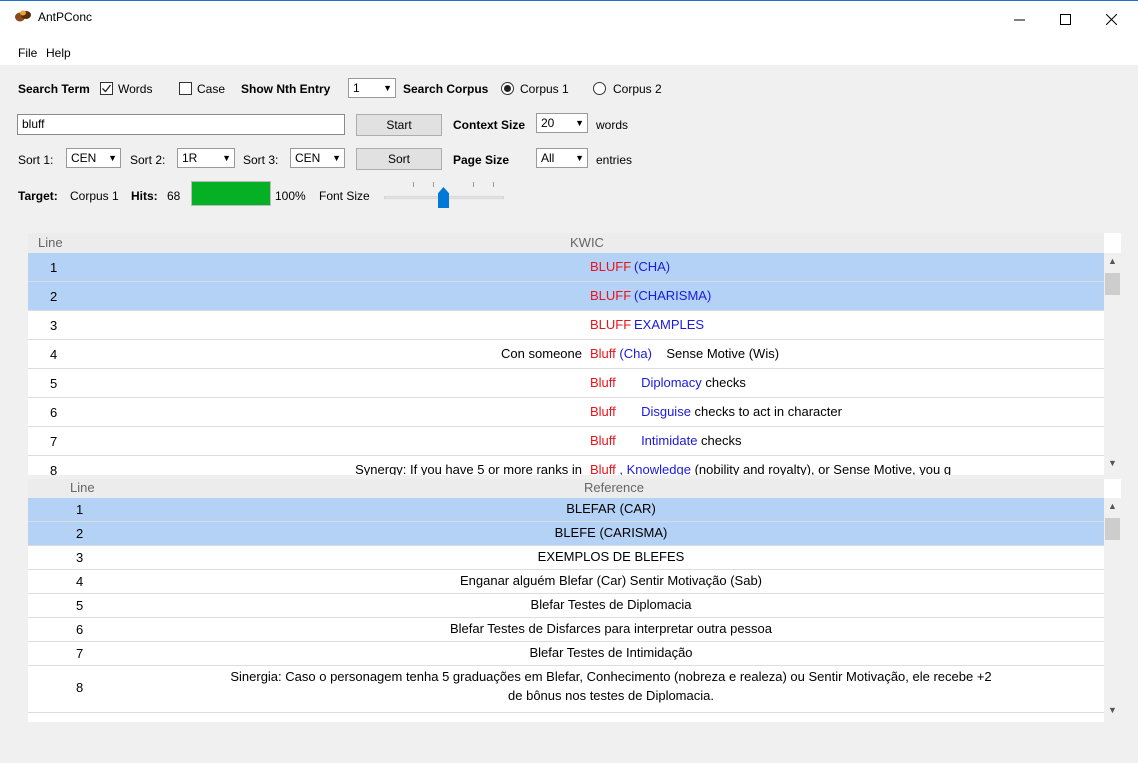 The height and width of the screenshot is (763, 1138). Describe the element at coordinates (566, 267) in the screenshot. I see `table-row: 1 BLUFF (CHA)` at that location.